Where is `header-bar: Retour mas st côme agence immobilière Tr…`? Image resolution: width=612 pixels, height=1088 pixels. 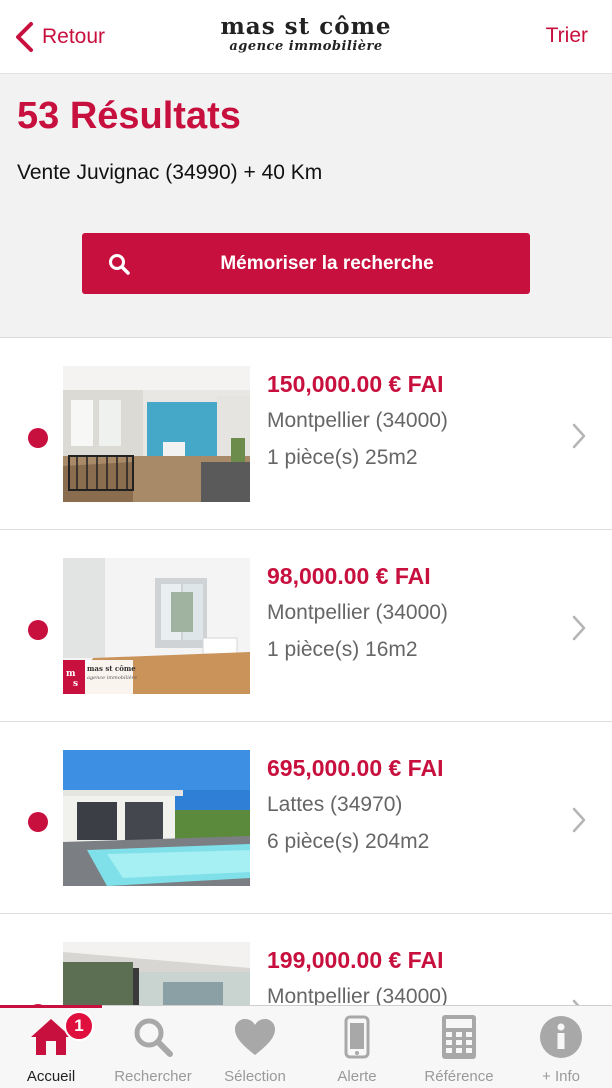
header-bar: Retour mas st côme agence immobilière Tr… is located at coordinates (306, 37).